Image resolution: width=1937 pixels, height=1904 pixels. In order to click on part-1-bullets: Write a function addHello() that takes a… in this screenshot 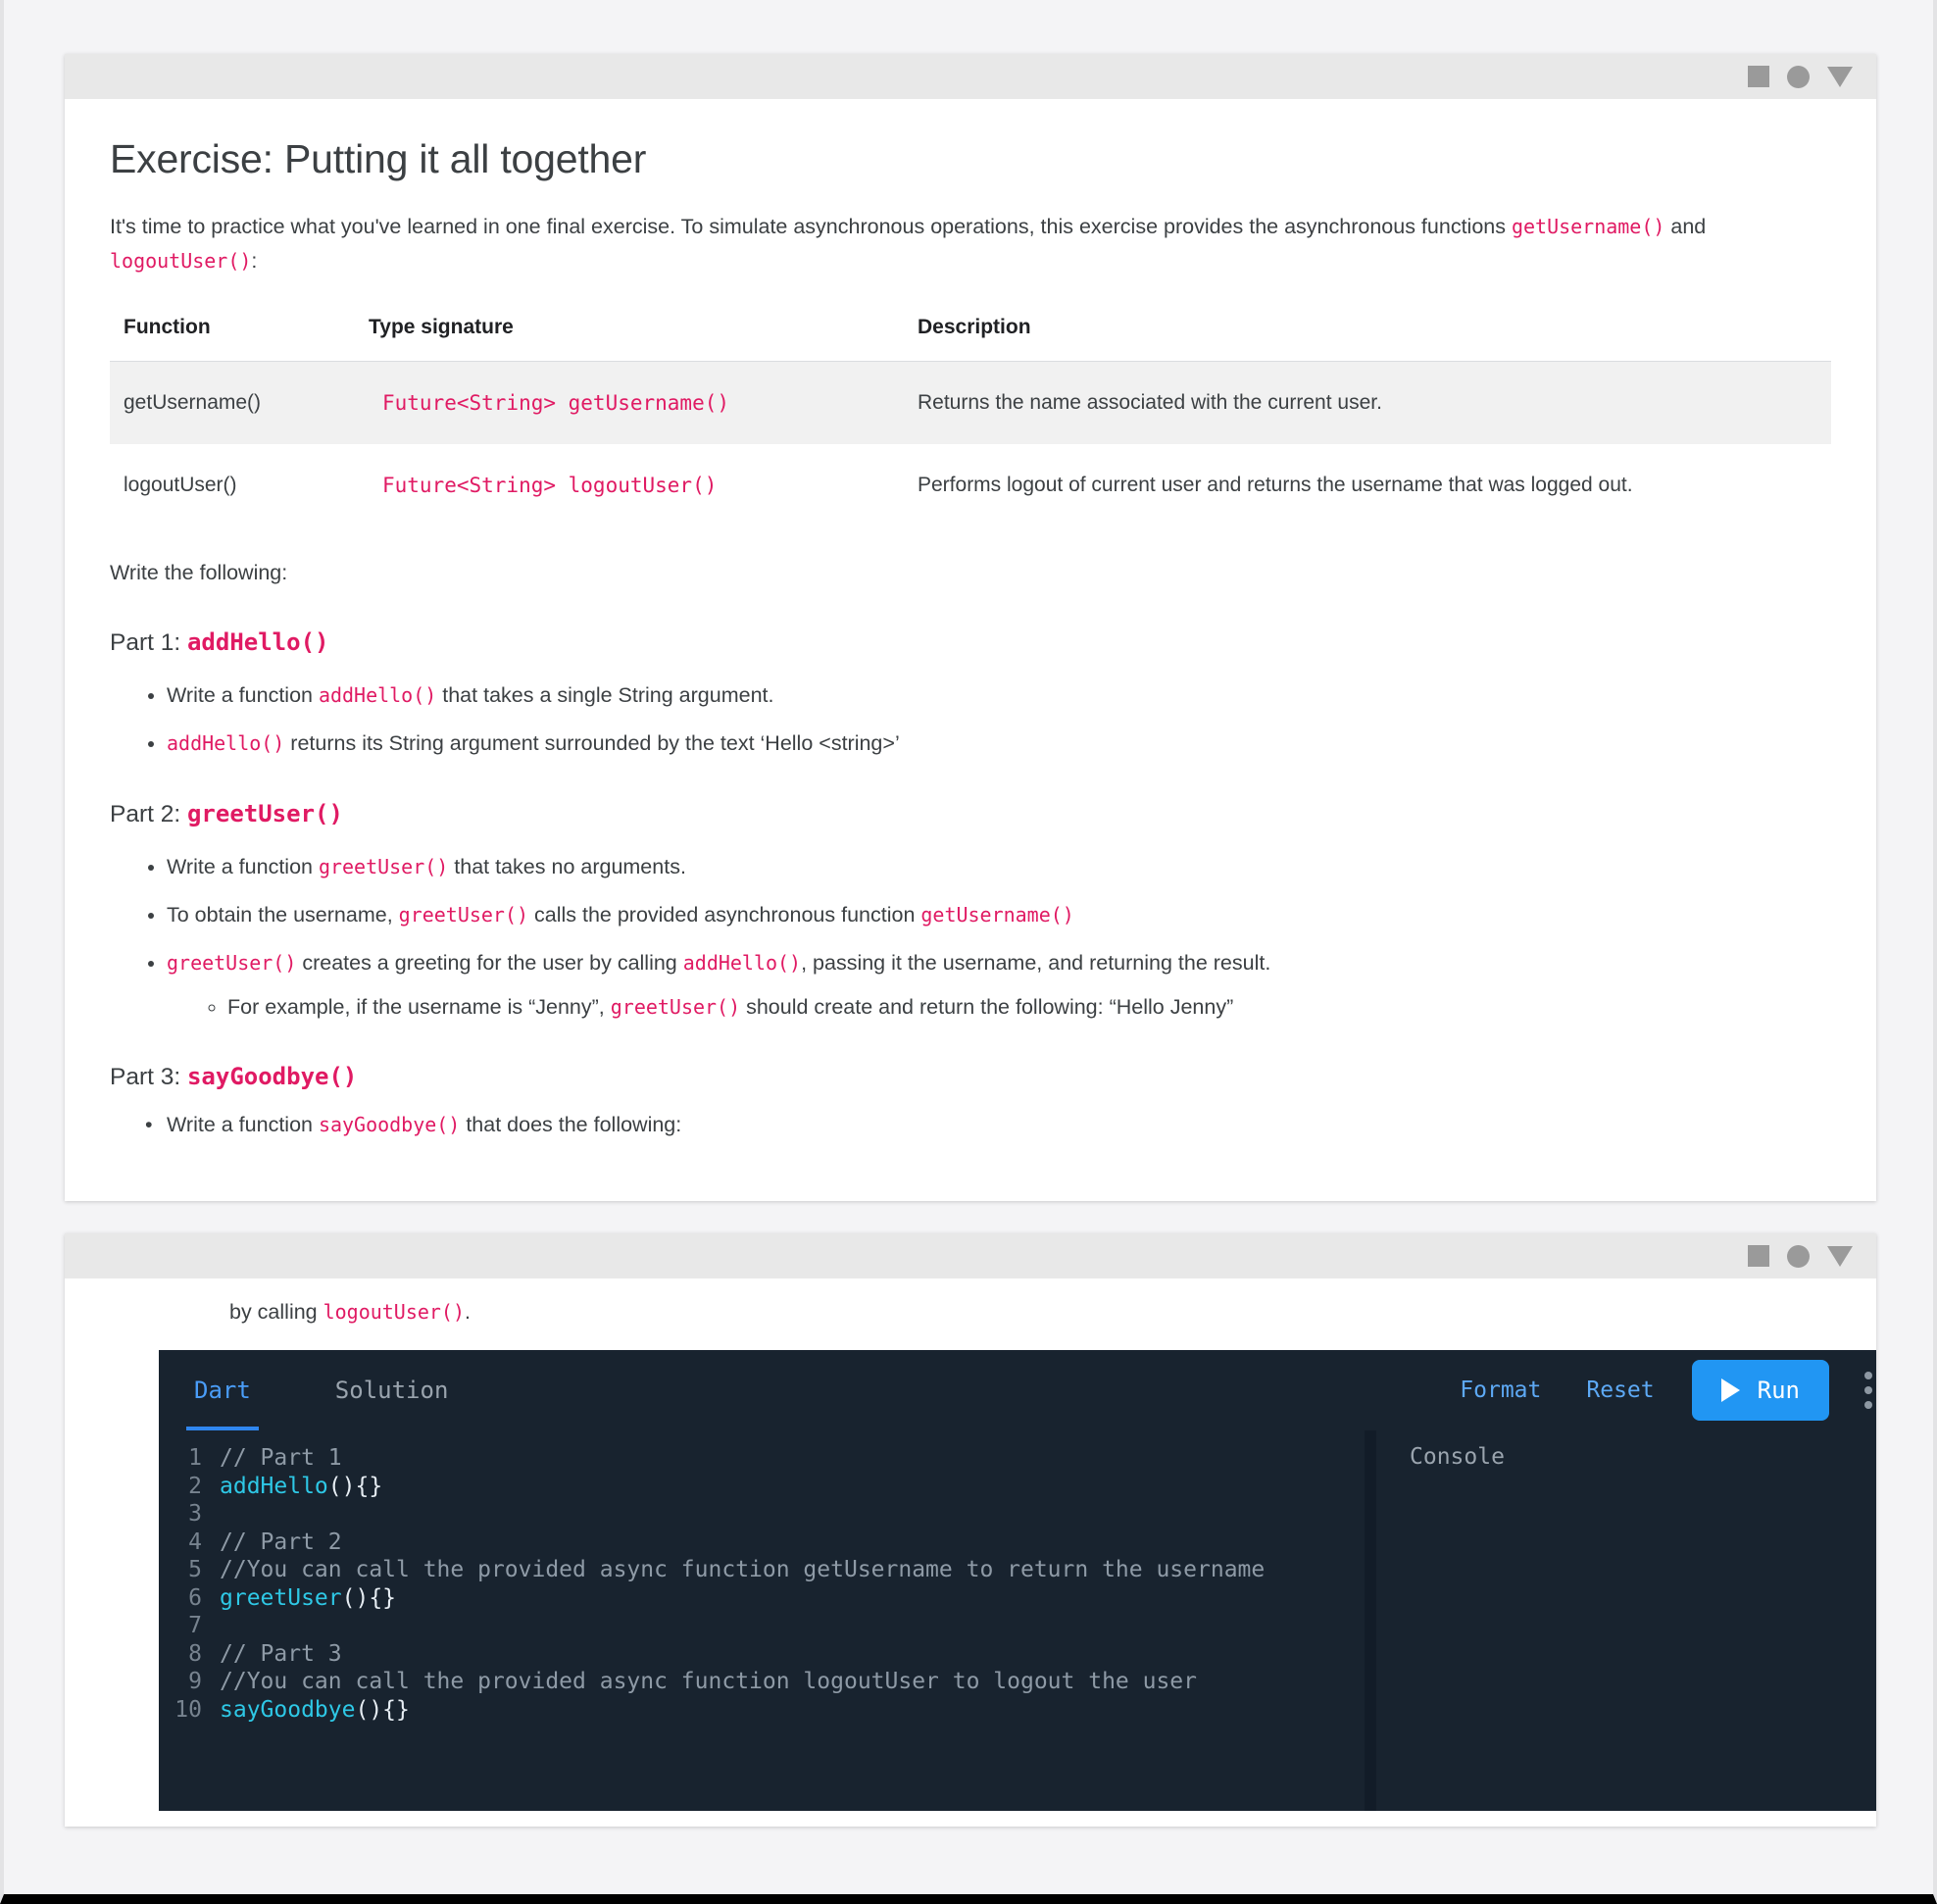, I will do `click(970, 719)`.